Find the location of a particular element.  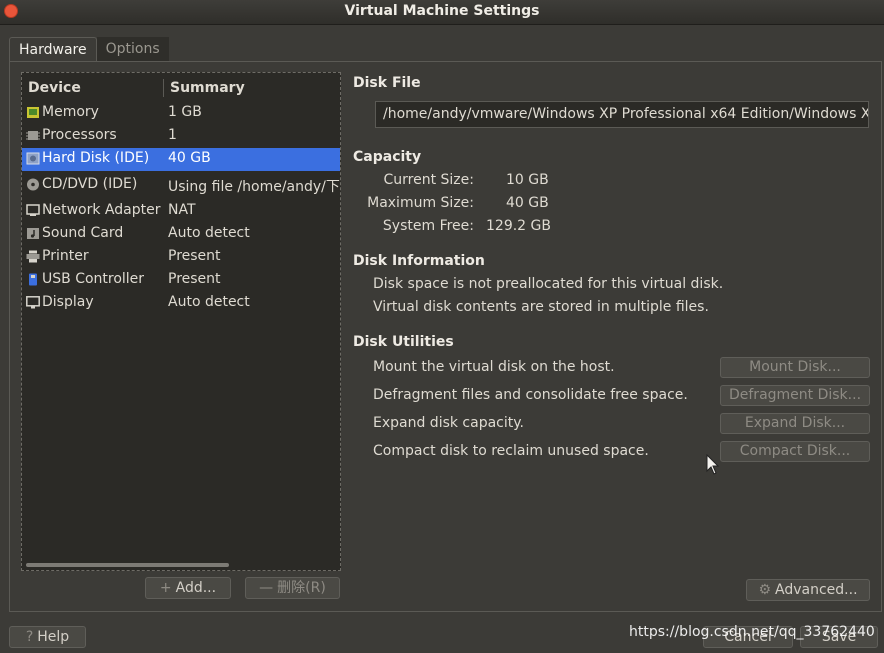

disk-information-title: Disk Information is located at coordinates (419, 261).